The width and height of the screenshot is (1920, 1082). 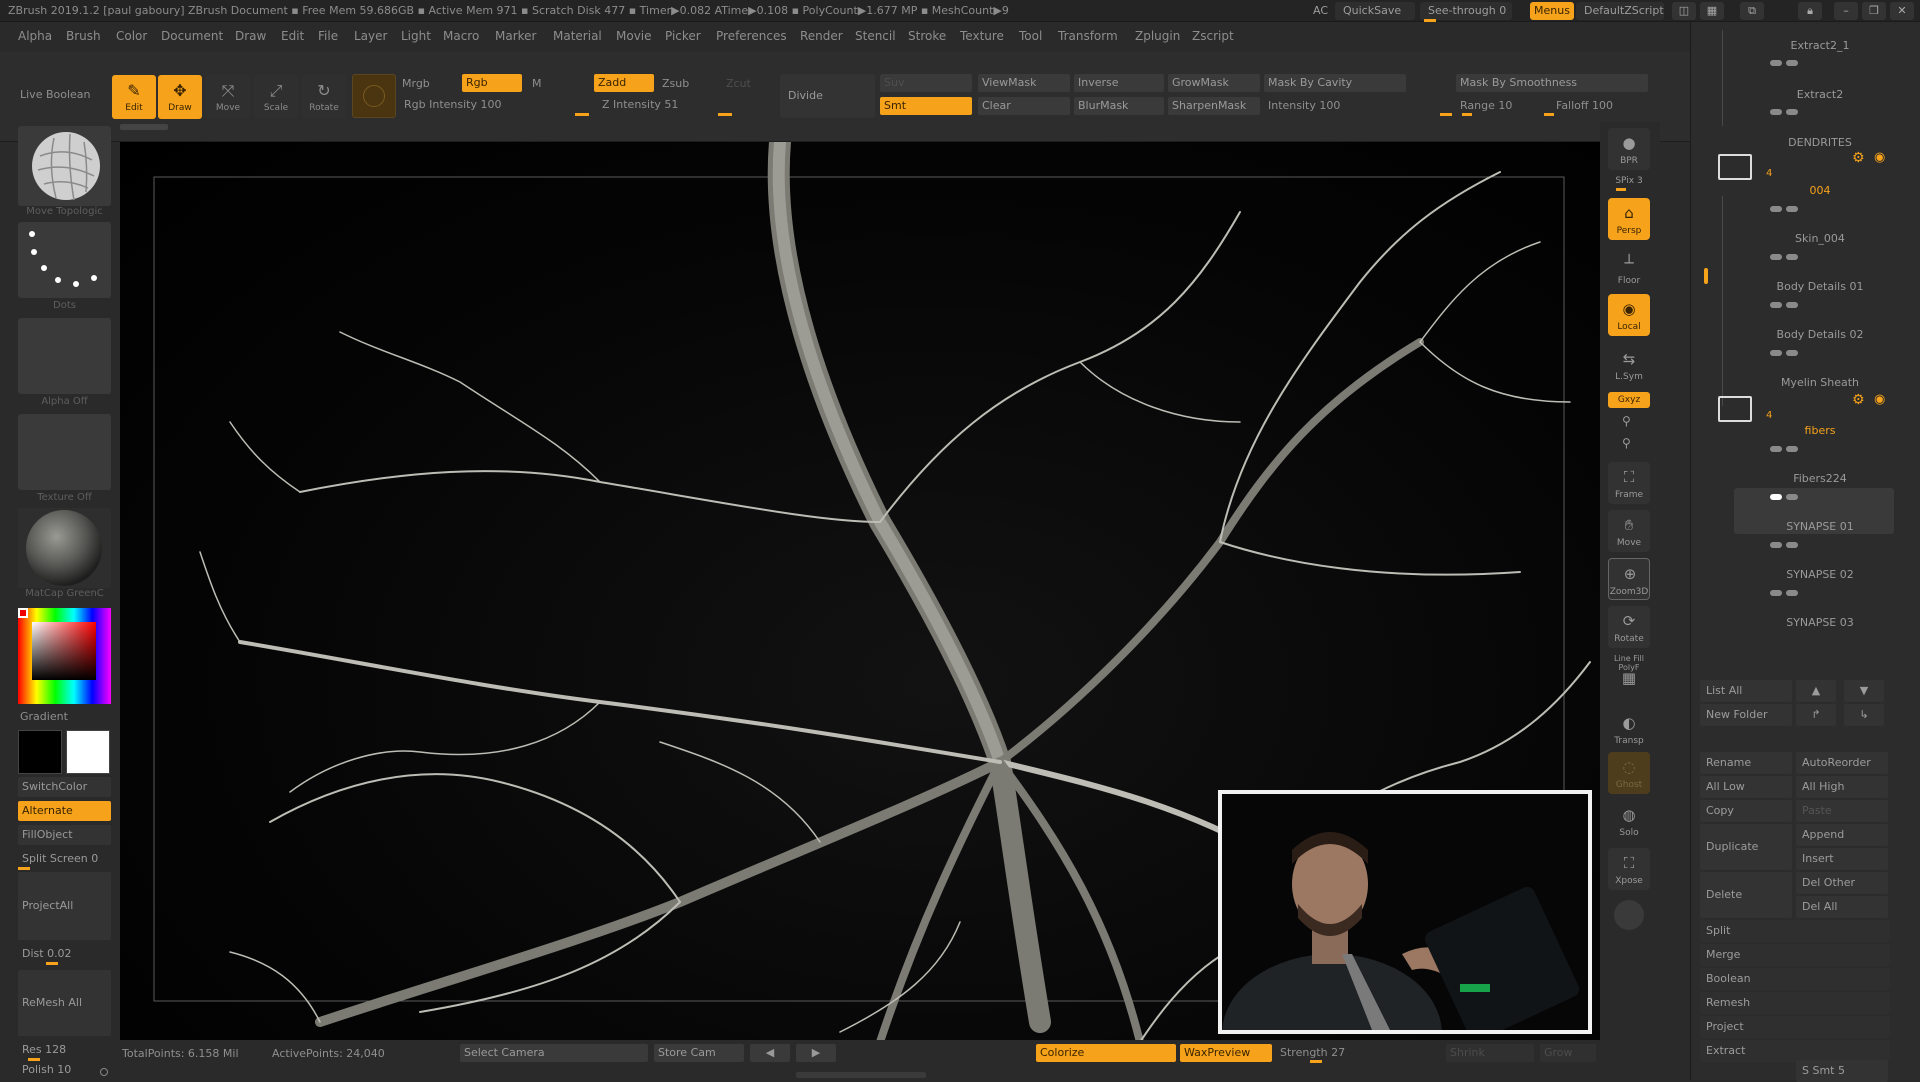 I want to click on inverse-mask-button: Inverse, so click(x=1119, y=83).